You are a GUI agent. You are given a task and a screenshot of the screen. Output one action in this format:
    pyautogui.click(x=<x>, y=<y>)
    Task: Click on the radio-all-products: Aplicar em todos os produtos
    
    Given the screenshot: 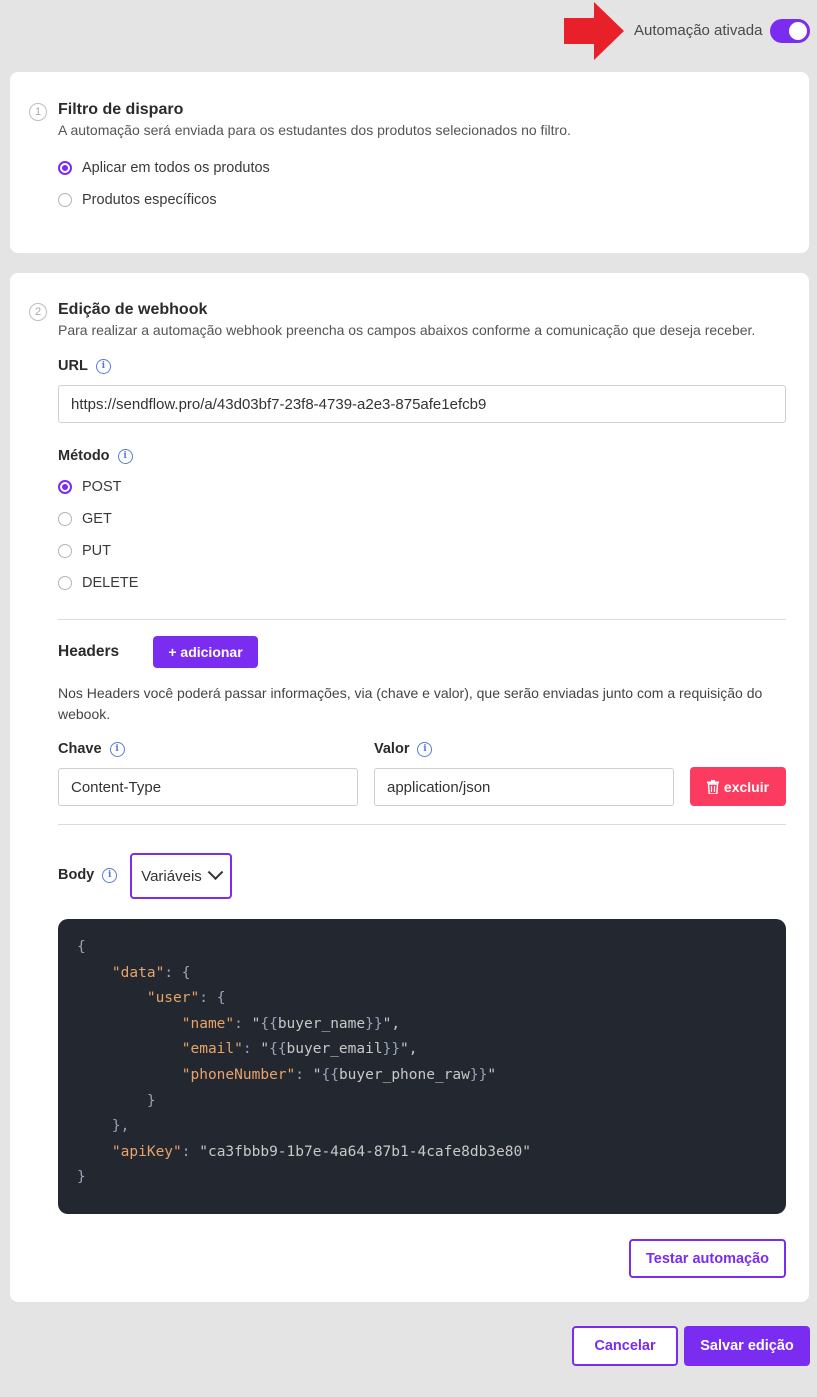 What is the action you would take?
    pyautogui.click(x=164, y=168)
    